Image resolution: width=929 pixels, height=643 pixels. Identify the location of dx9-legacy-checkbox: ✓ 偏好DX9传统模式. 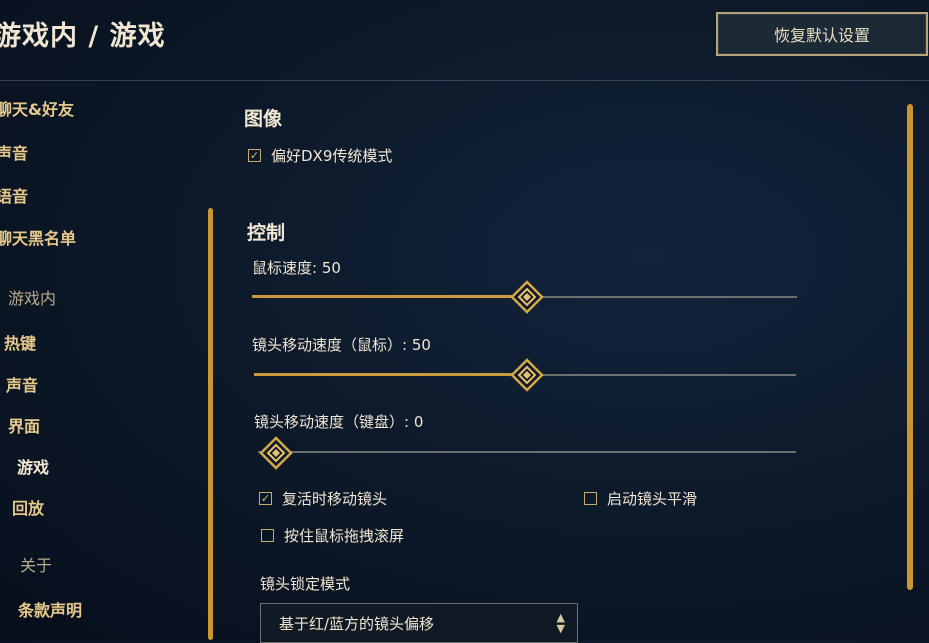
(320, 155).